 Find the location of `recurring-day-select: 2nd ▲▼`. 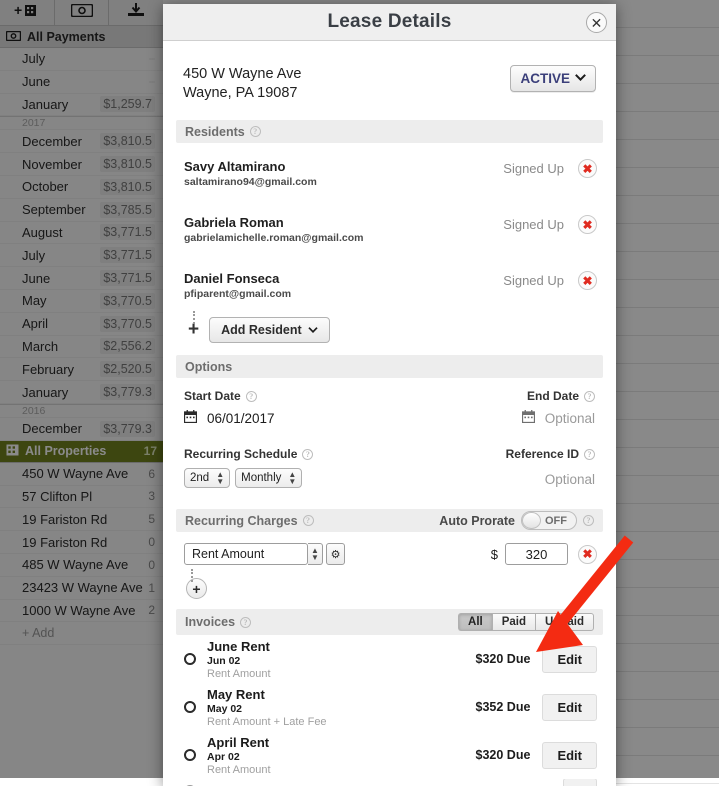

recurring-day-select: 2nd ▲▼ is located at coordinates (207, 478).